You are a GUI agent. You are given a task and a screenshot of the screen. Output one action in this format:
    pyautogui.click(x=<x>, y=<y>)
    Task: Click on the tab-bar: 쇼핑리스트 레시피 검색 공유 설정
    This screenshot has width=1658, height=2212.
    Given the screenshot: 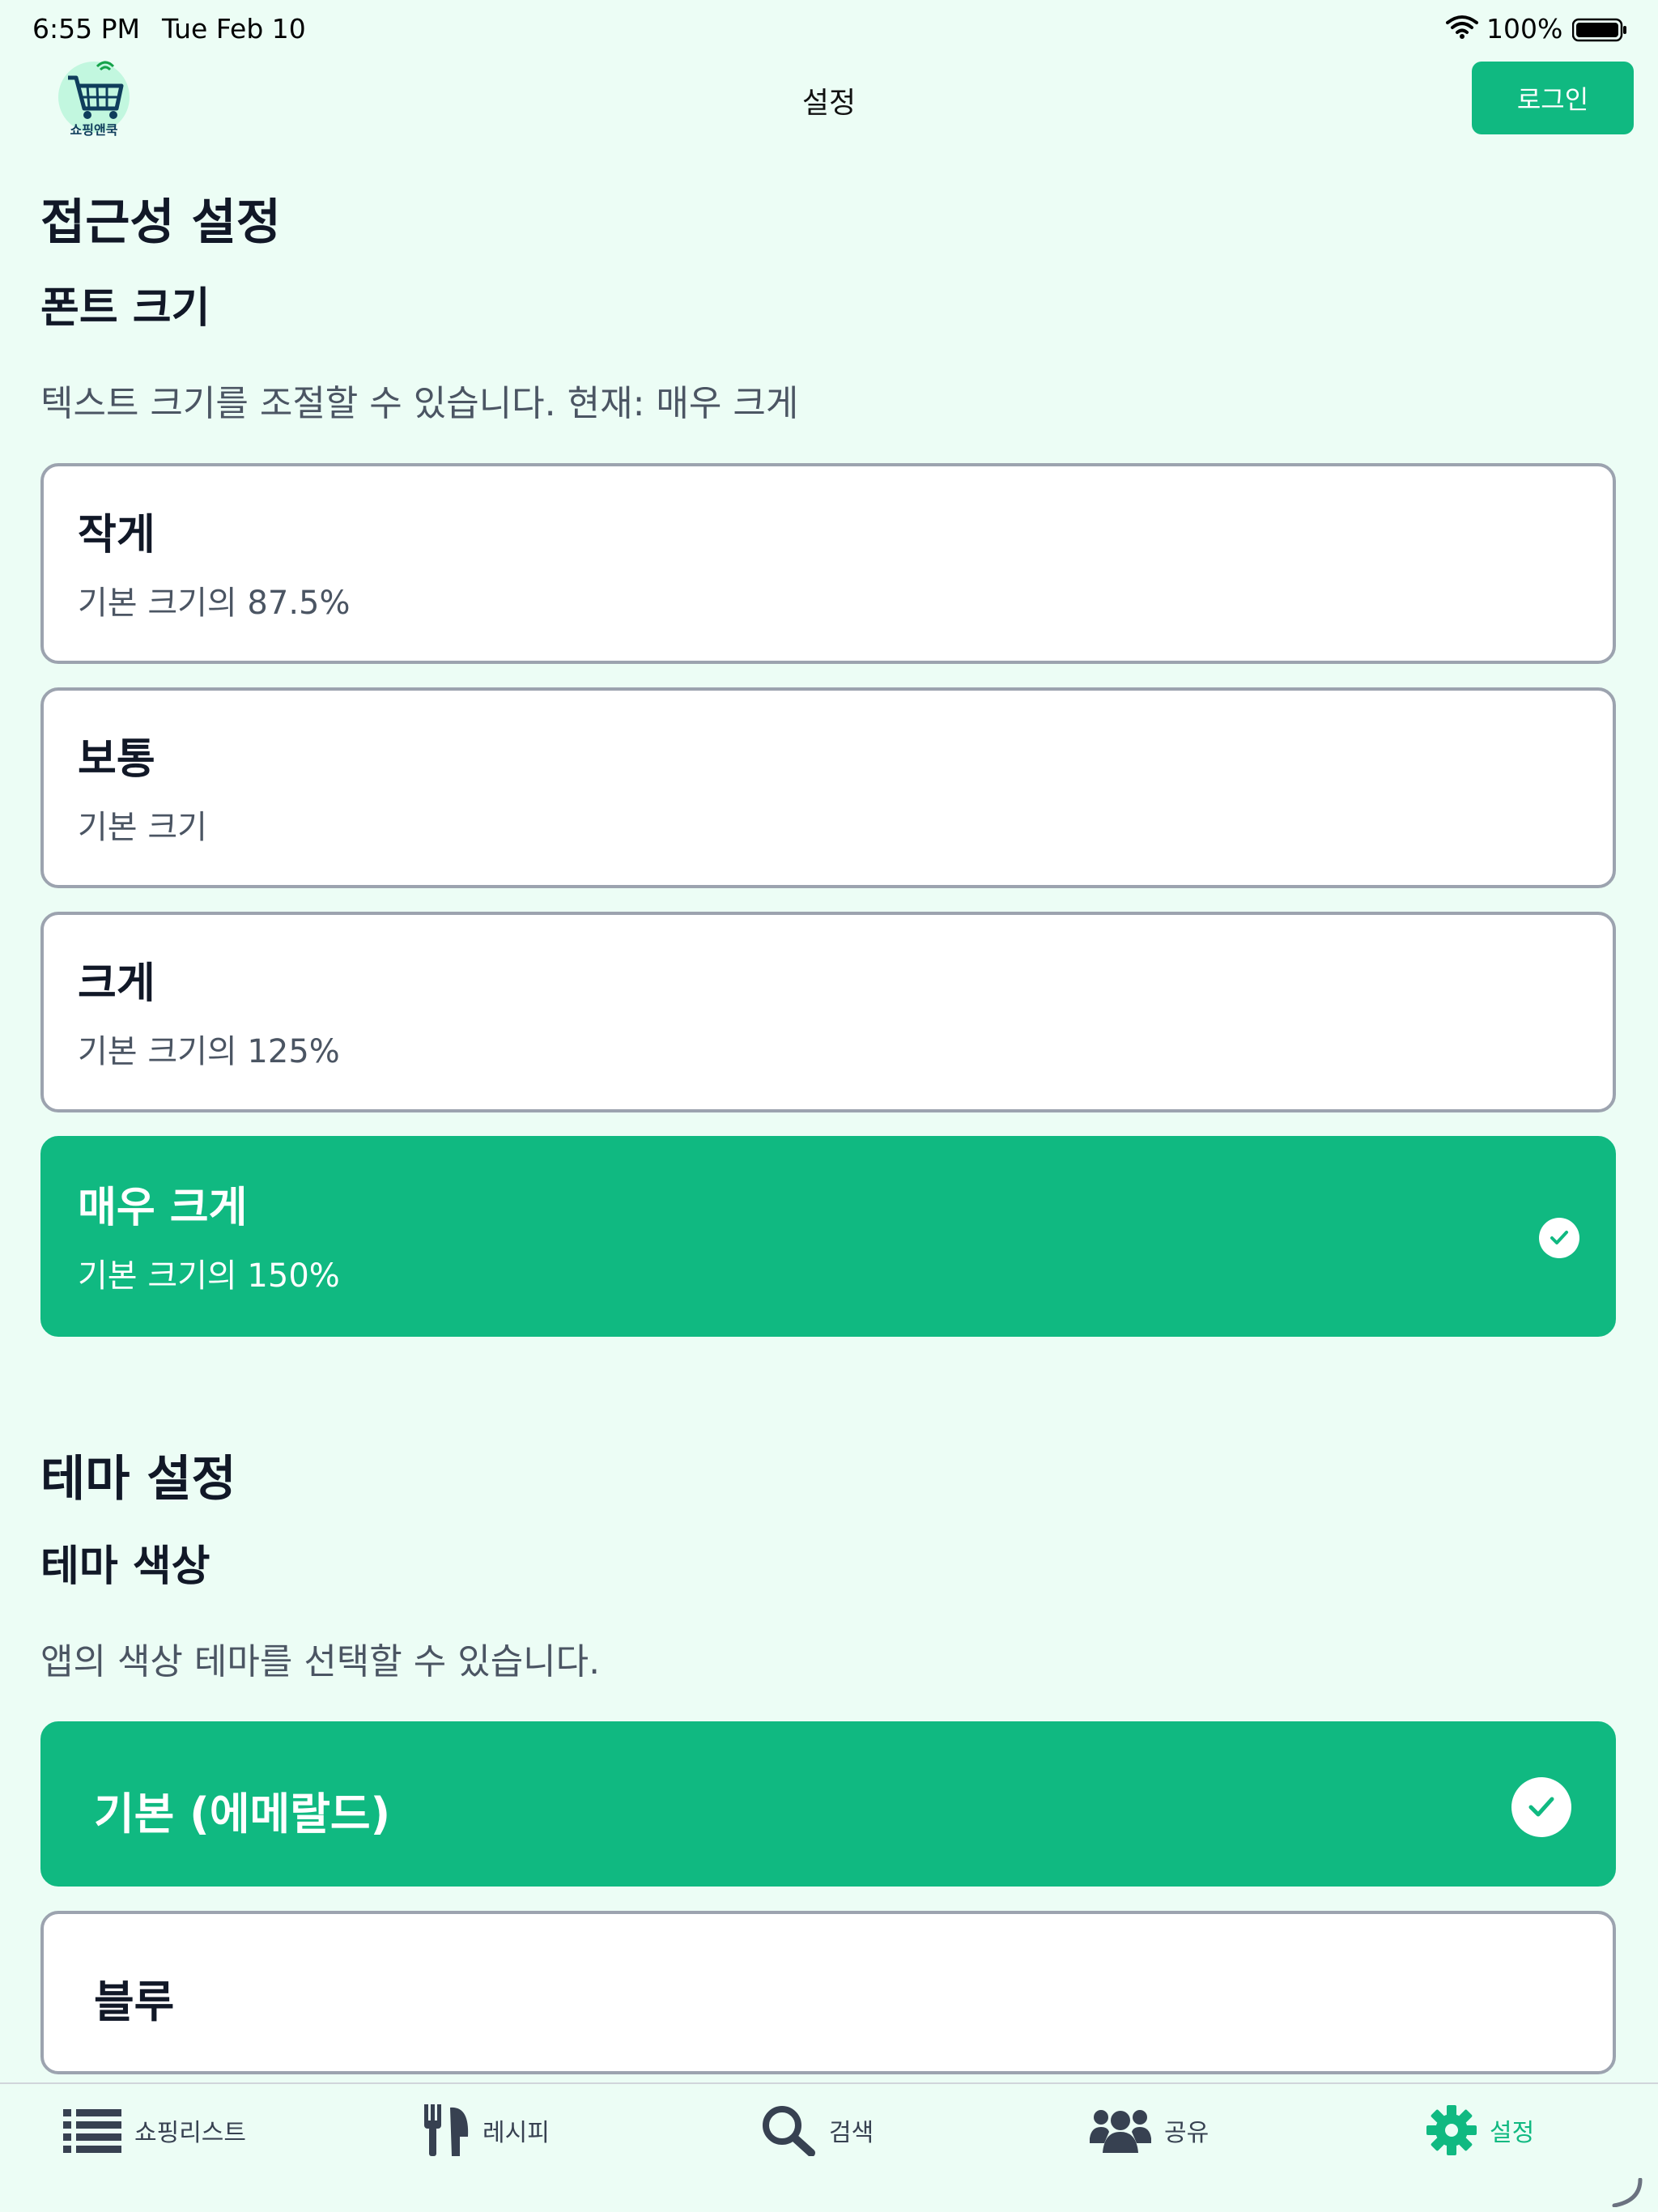 What is the action you would take?
    pyautogui.click(x=829, y=2147)
    